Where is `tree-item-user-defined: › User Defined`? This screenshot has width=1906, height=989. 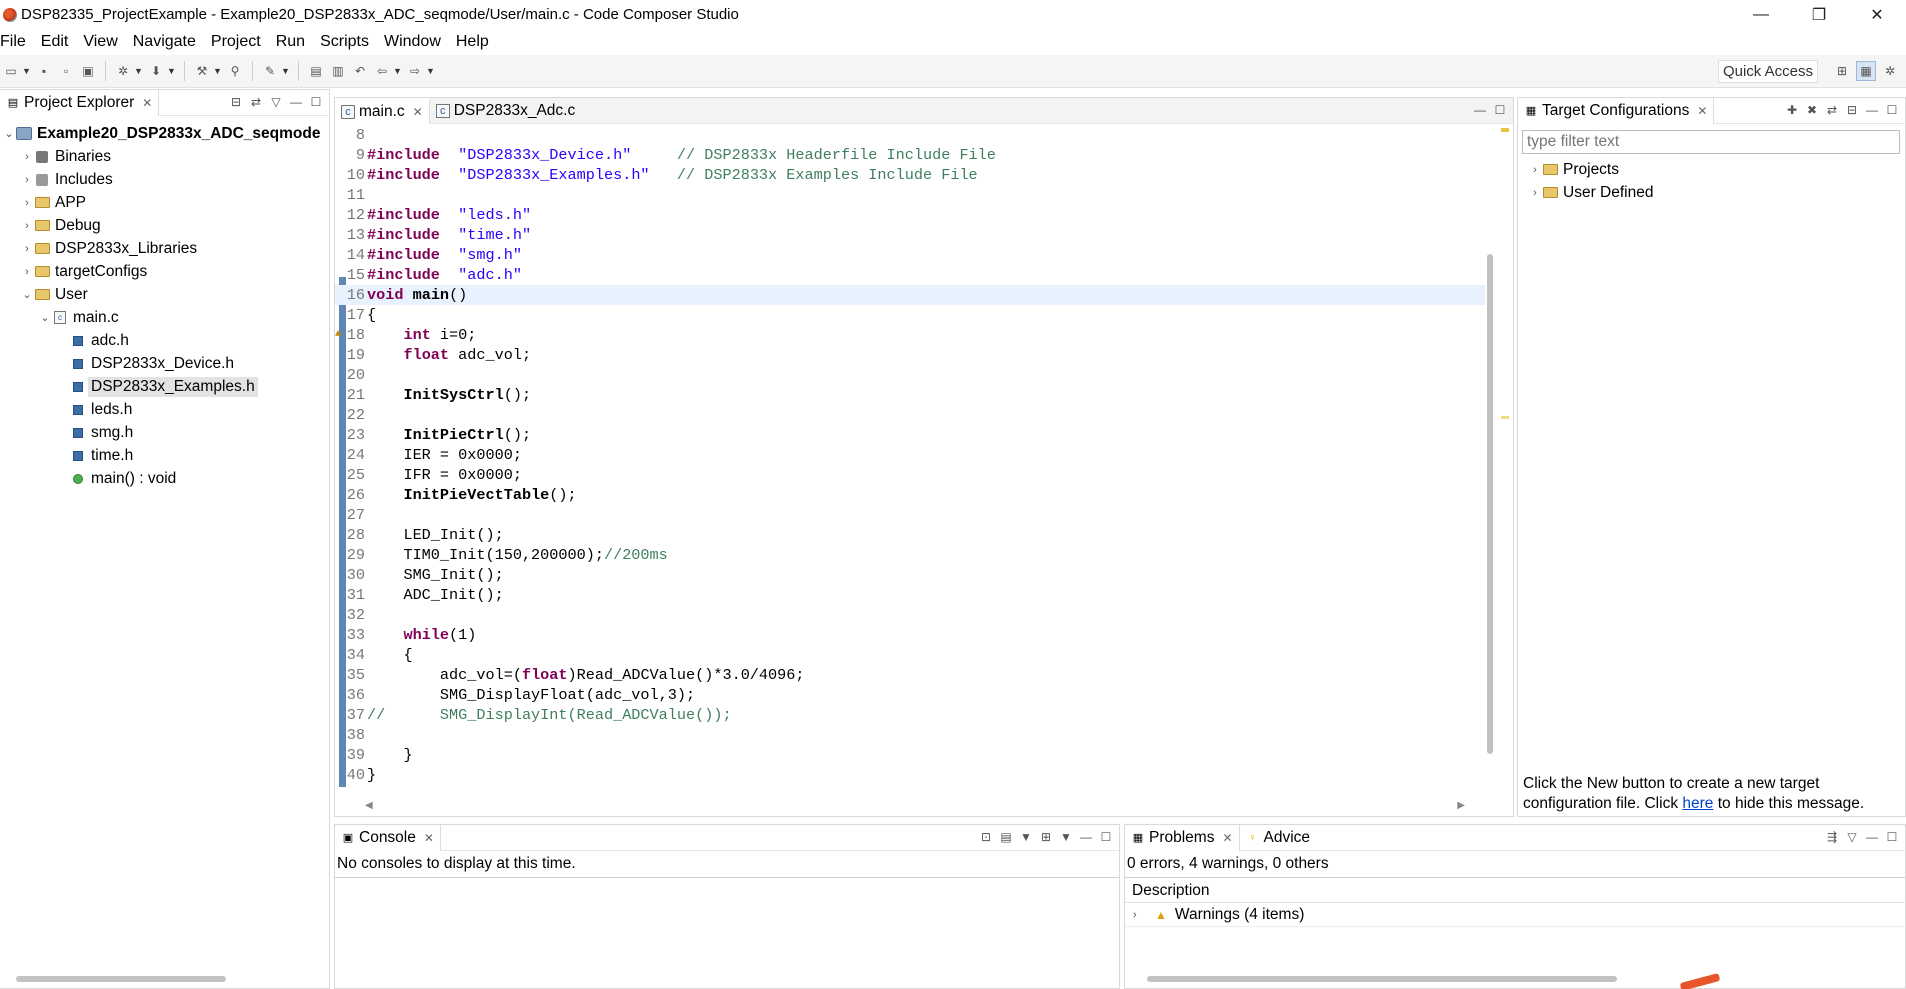
tree-item-user-defined: › User Defined is located at coordinates (1711, 192).